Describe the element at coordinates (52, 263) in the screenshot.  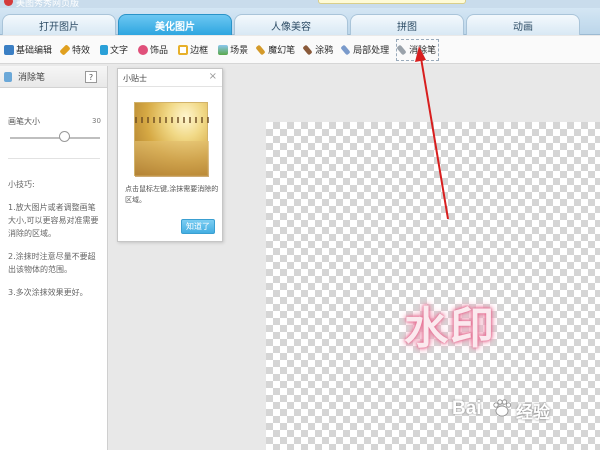
I see `tip-item: 2.涂抹时注意尽量不要超出该物体的范围。` at that location.